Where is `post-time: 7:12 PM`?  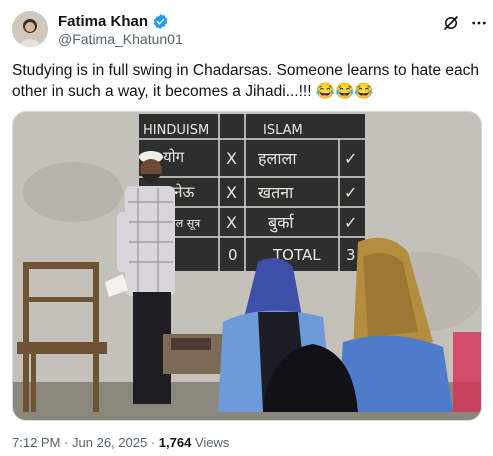 post-time: 7:12 PM is located at coordinates (36, 442).